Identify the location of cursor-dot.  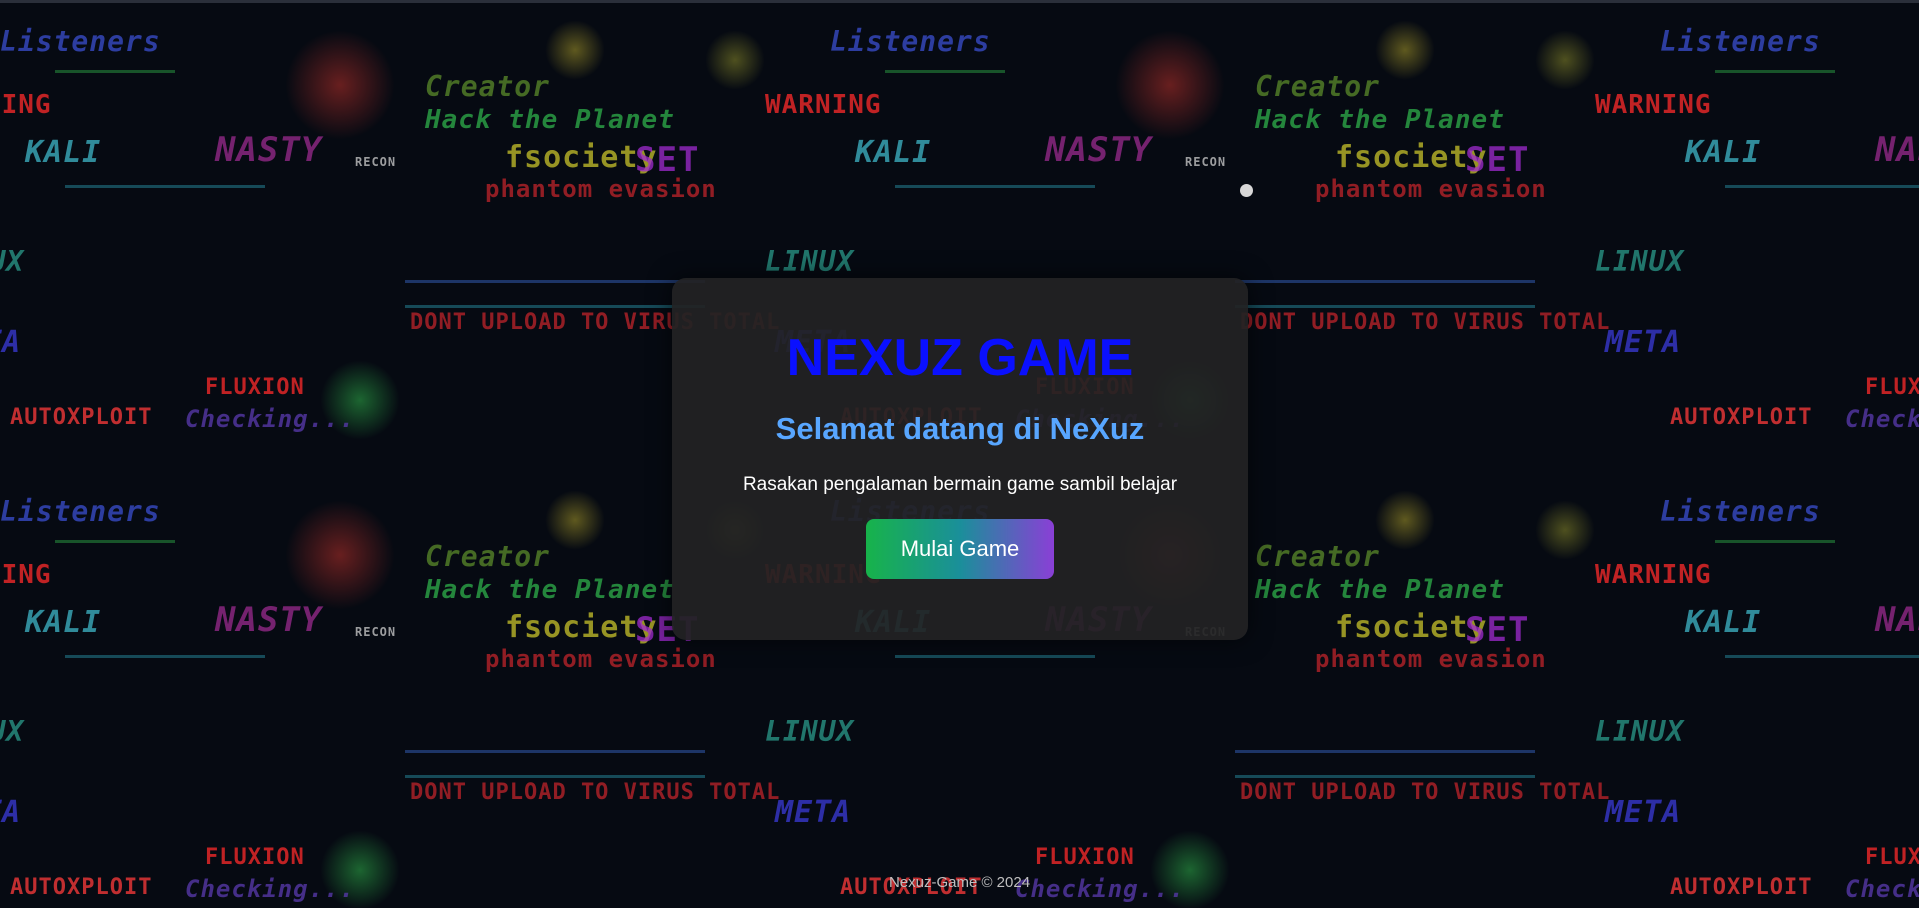
(1246, 190).